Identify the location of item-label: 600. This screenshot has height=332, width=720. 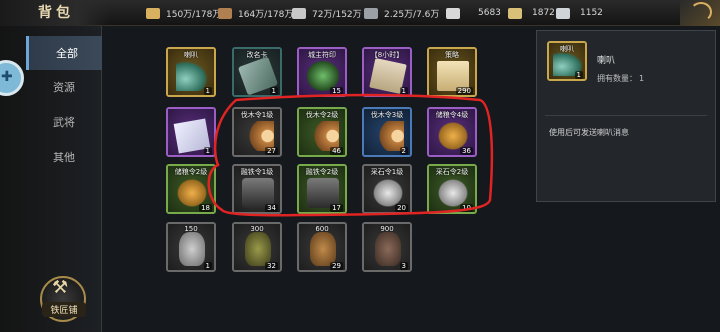
(322, 229).